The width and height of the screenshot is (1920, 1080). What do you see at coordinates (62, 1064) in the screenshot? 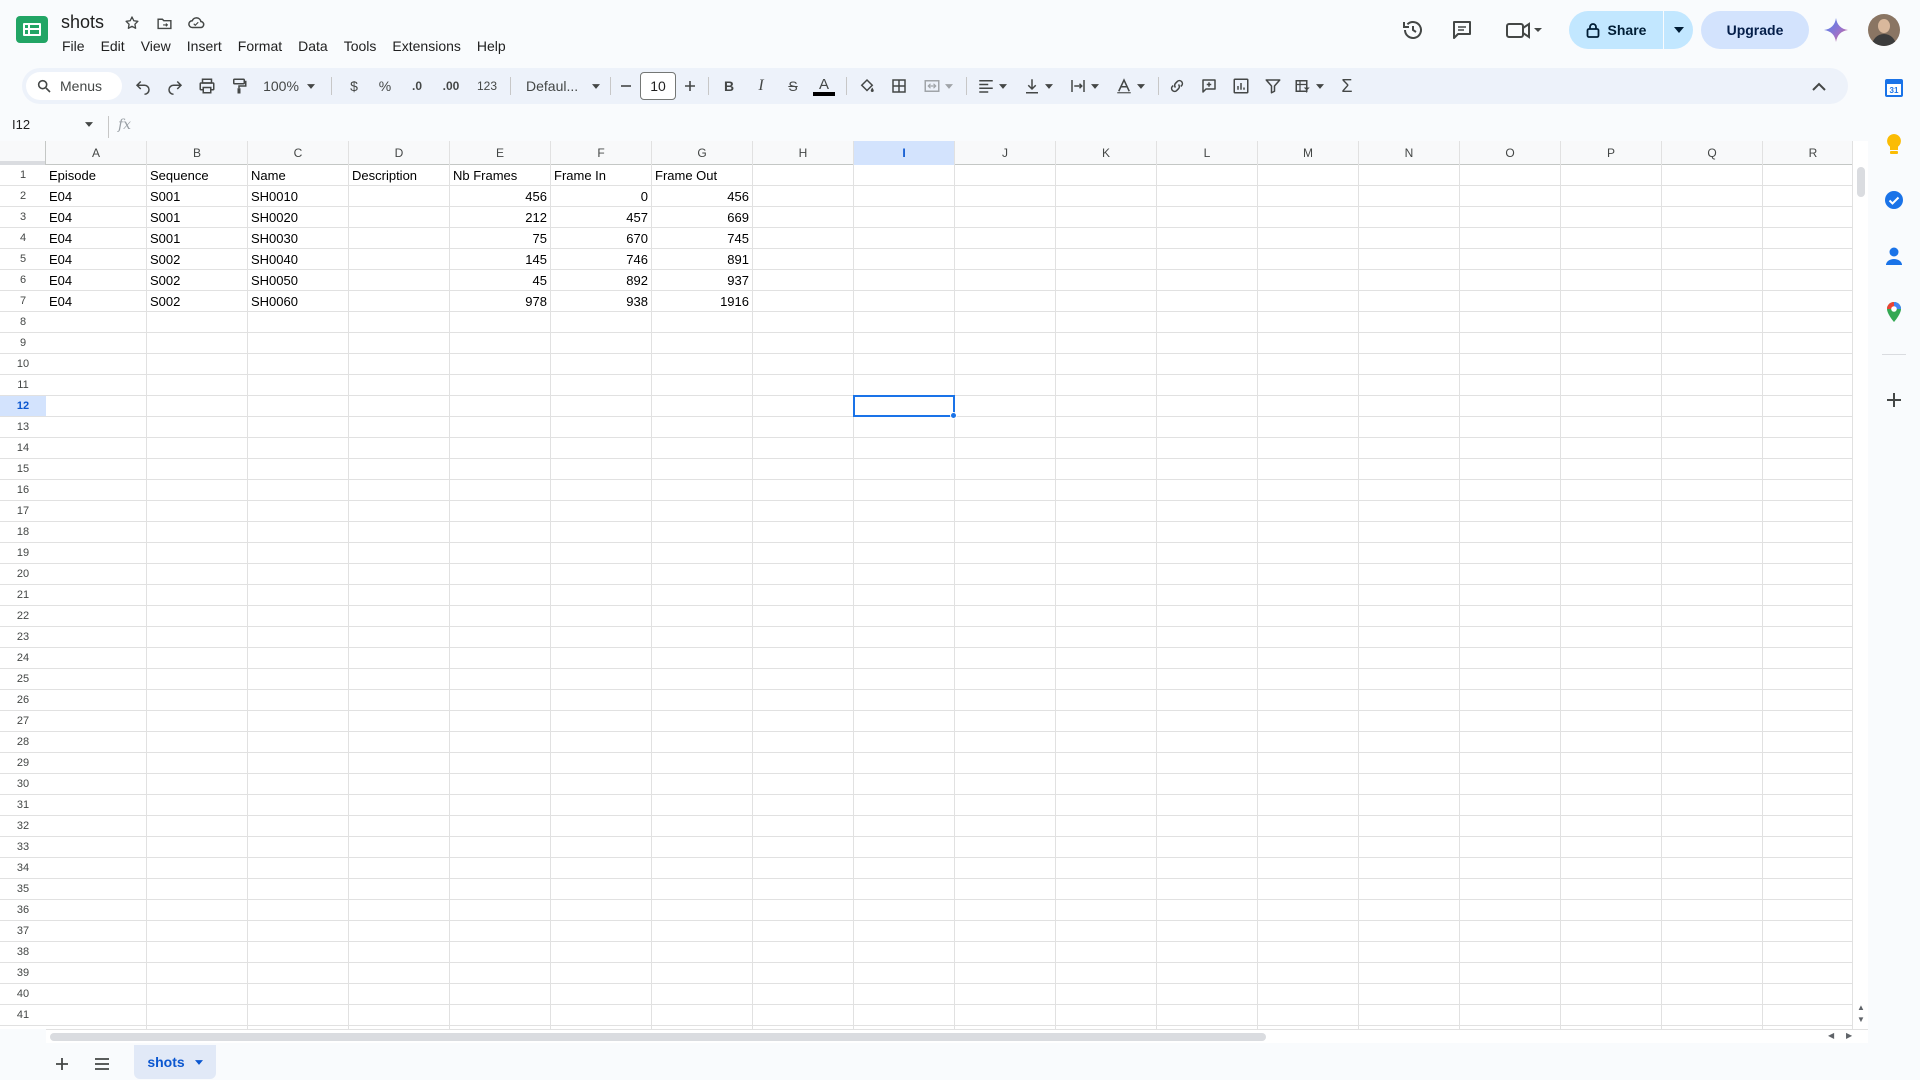
I see `add-sheet-icon` at bounding box center [62, 1064].